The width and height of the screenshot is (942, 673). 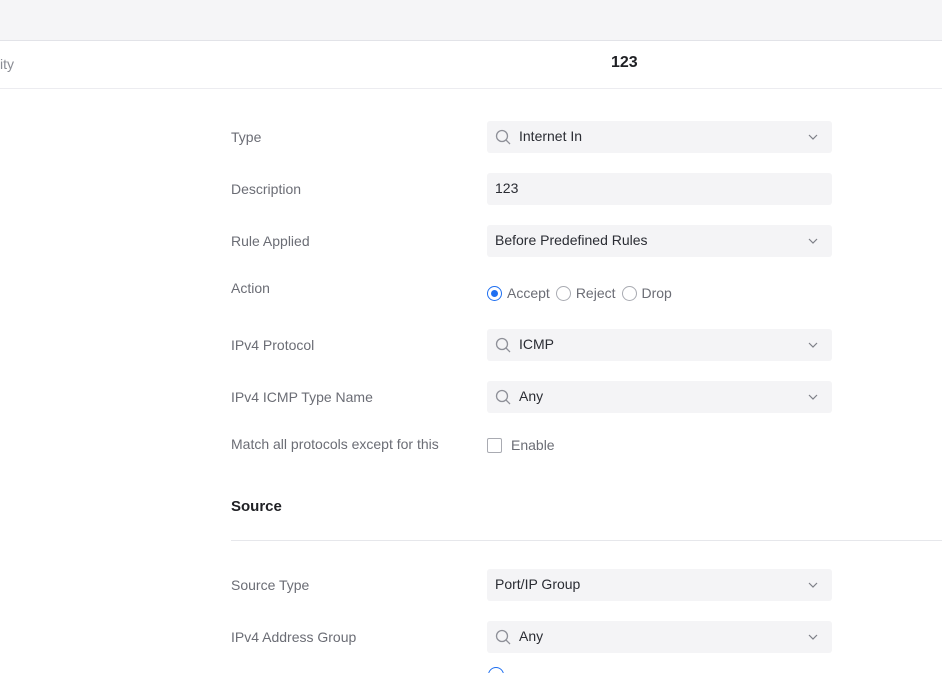 What do you see at coordinates (659, 189) in the screenshot?
I see `description-input: 123` at bounding box center [659, 189].